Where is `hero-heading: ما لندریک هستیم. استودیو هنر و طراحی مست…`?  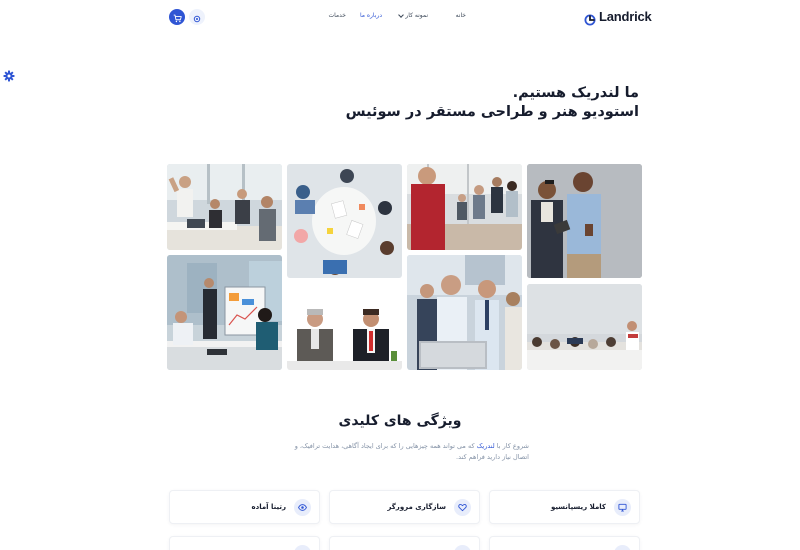
hero-heading: ما لندریک هستیم. استودیو هنر و طراحی مست… is located at coordinates (492, 103).